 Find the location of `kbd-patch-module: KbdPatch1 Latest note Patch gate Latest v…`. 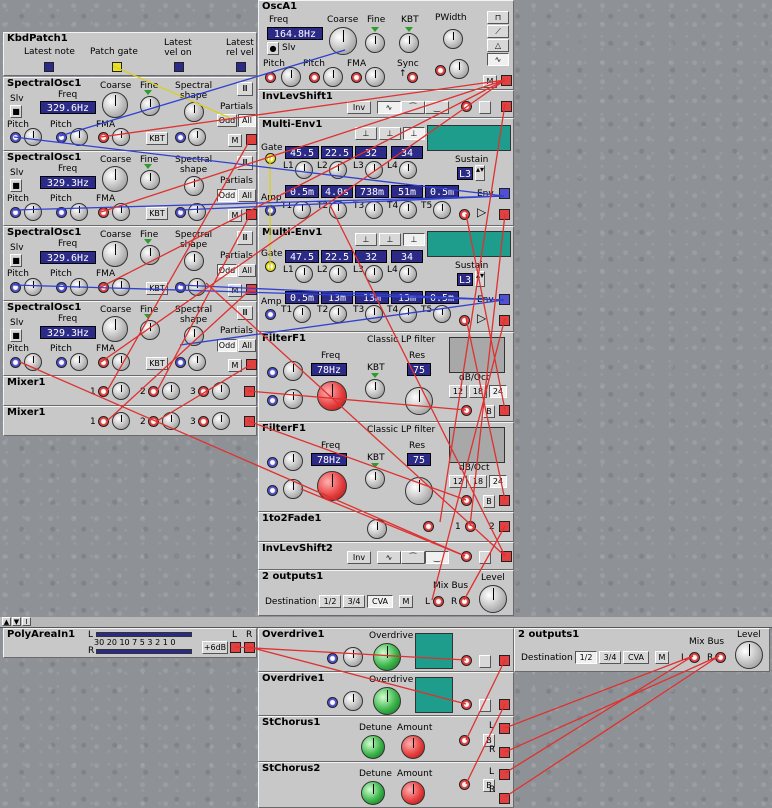

kbd-patch-module: KbdPatch1 Latest note Patch gate Latest v… is located at coordinates (130, 54).